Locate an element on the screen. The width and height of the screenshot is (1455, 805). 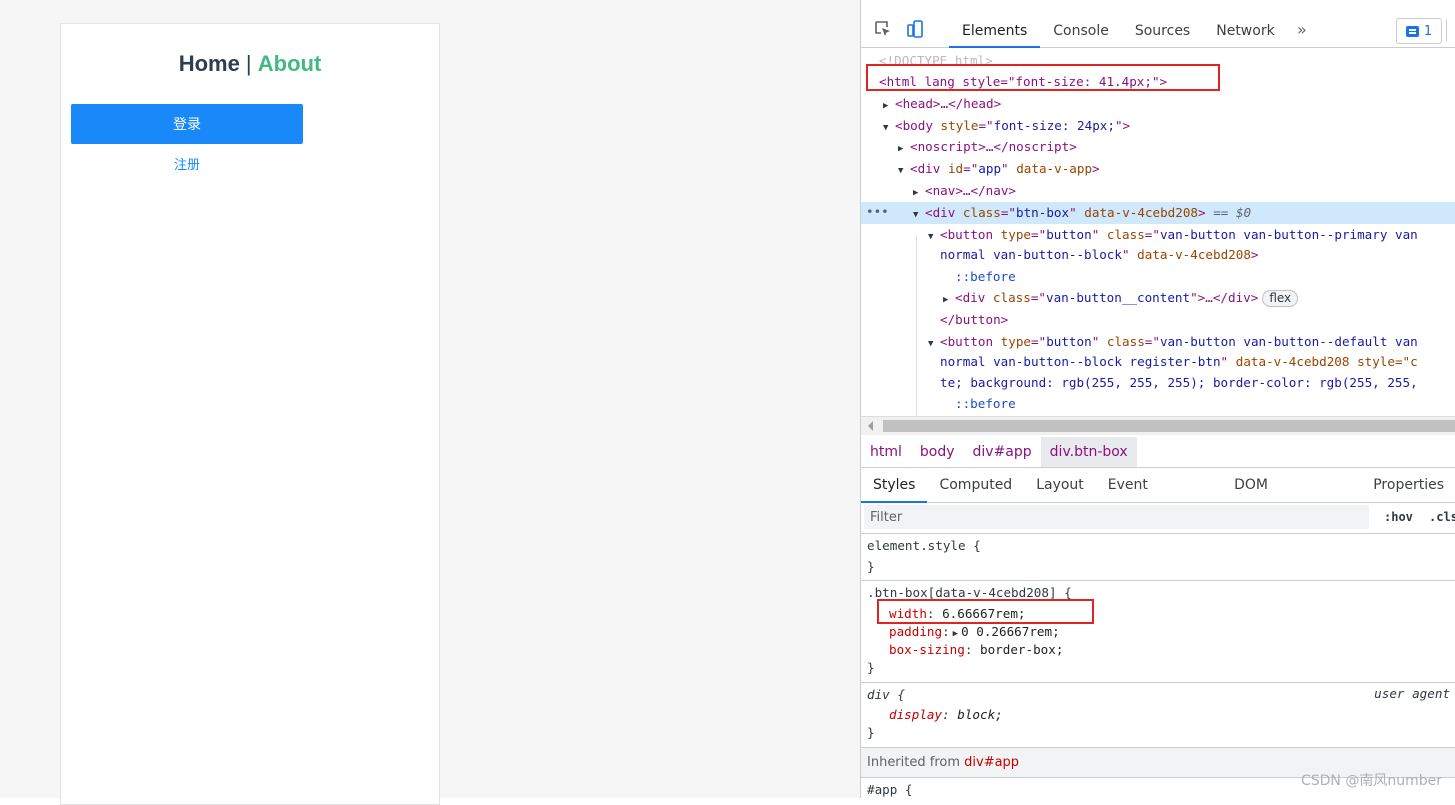
dom-noscript-node: ▶ <noscript>…</noscript> is located at coordinates (987, 147).